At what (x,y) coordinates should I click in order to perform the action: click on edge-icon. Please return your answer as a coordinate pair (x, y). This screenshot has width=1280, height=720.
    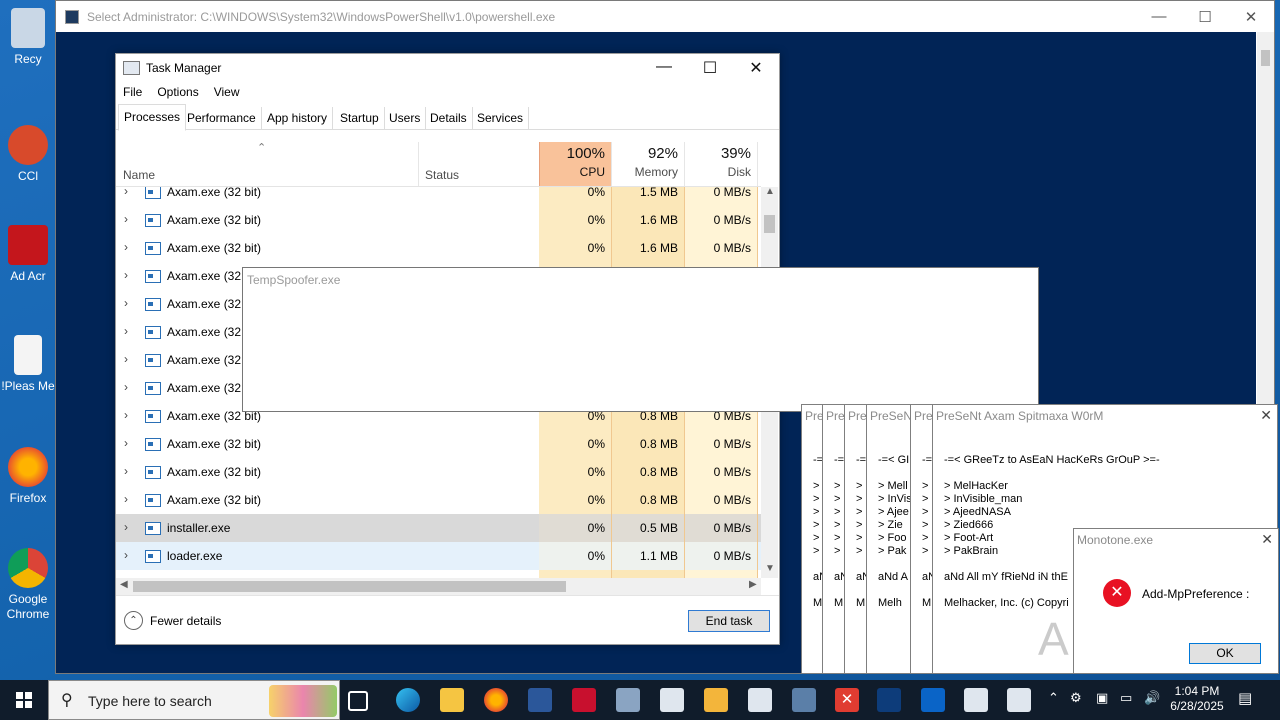
    Looking at the image, I should click on (408, 700).